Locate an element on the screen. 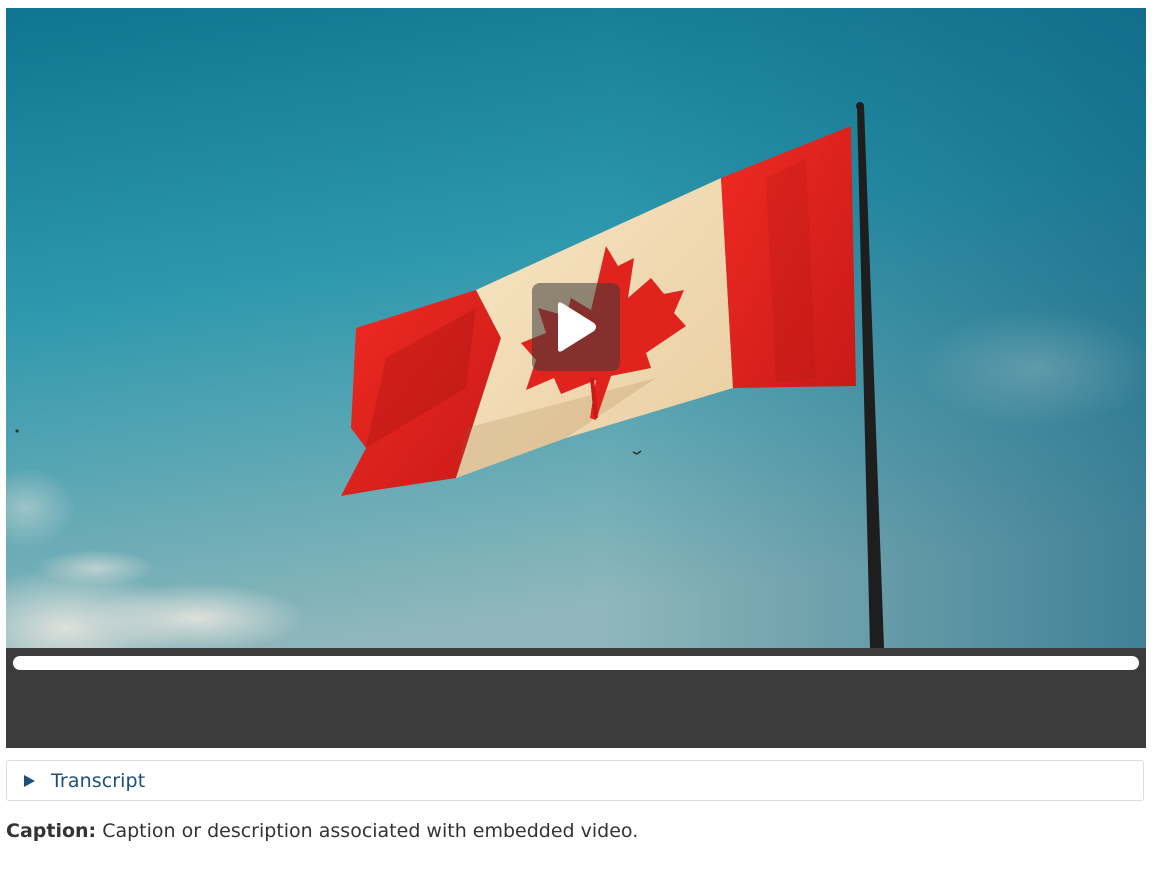 This screenshot has width=1155, height=880. transcript-label: Transcript is located at coordinates (98, 781).